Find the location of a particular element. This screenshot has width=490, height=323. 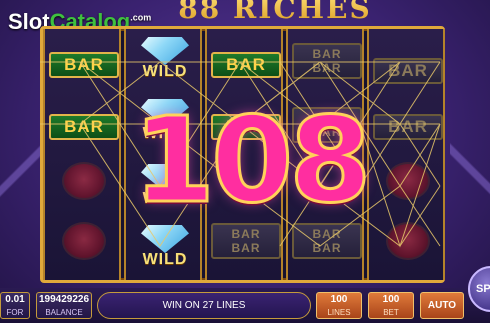

bet-button: 100 BET is located at coordinates (391, 305).